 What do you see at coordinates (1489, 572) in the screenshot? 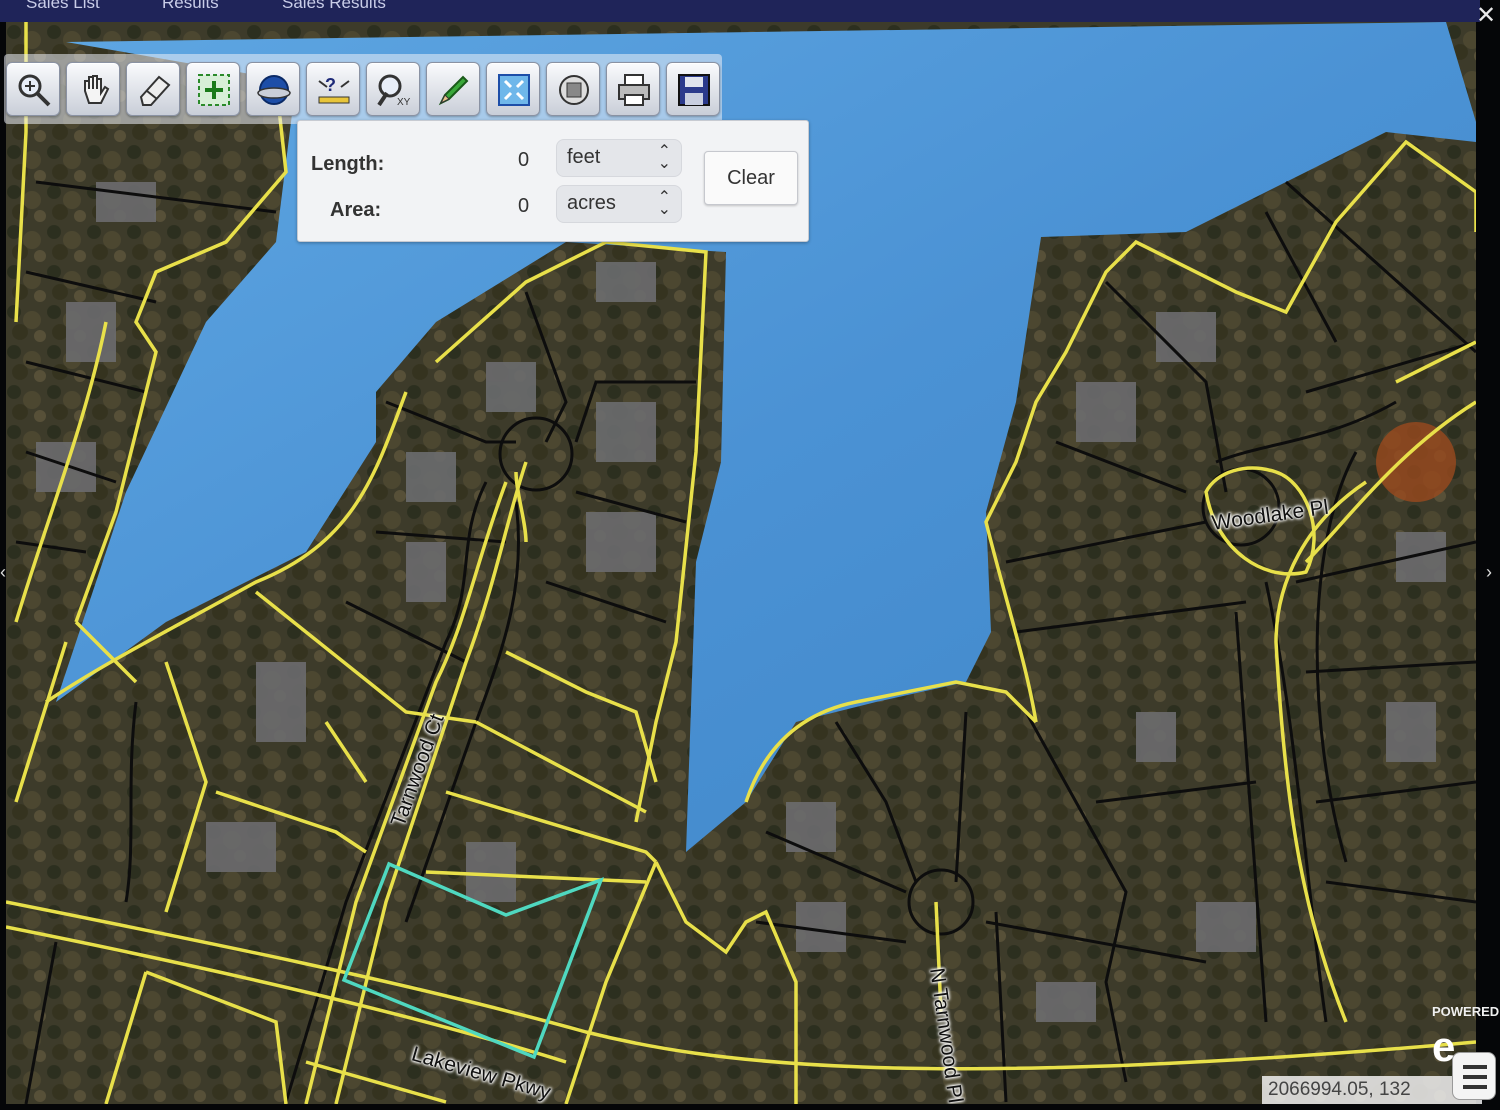
I see `chevron-right-icon: ›` at bounding box center [1489, 572].